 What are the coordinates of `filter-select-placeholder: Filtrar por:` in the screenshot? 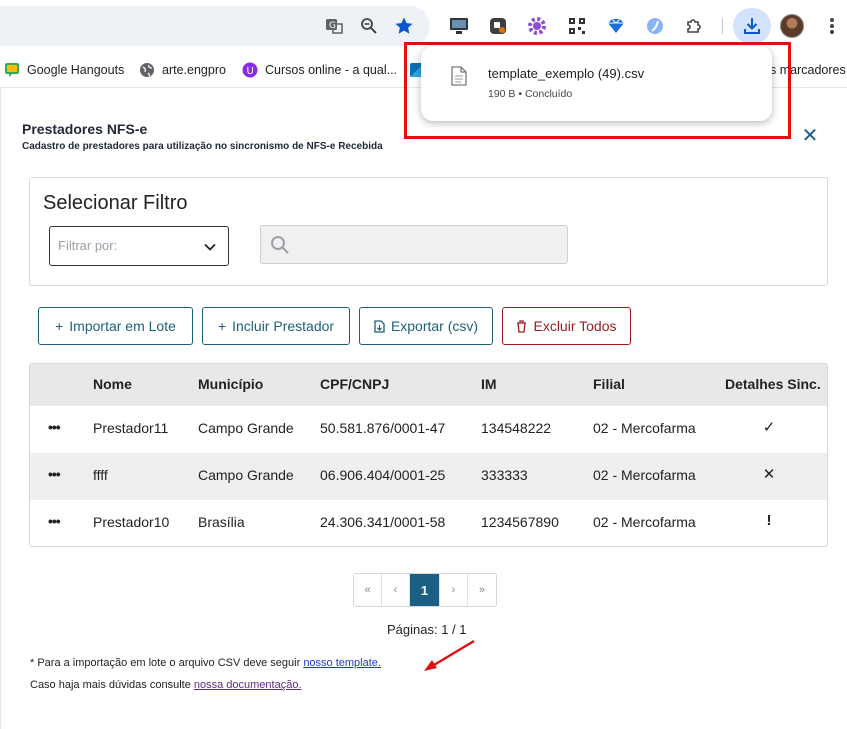 It's located at (88, 245).